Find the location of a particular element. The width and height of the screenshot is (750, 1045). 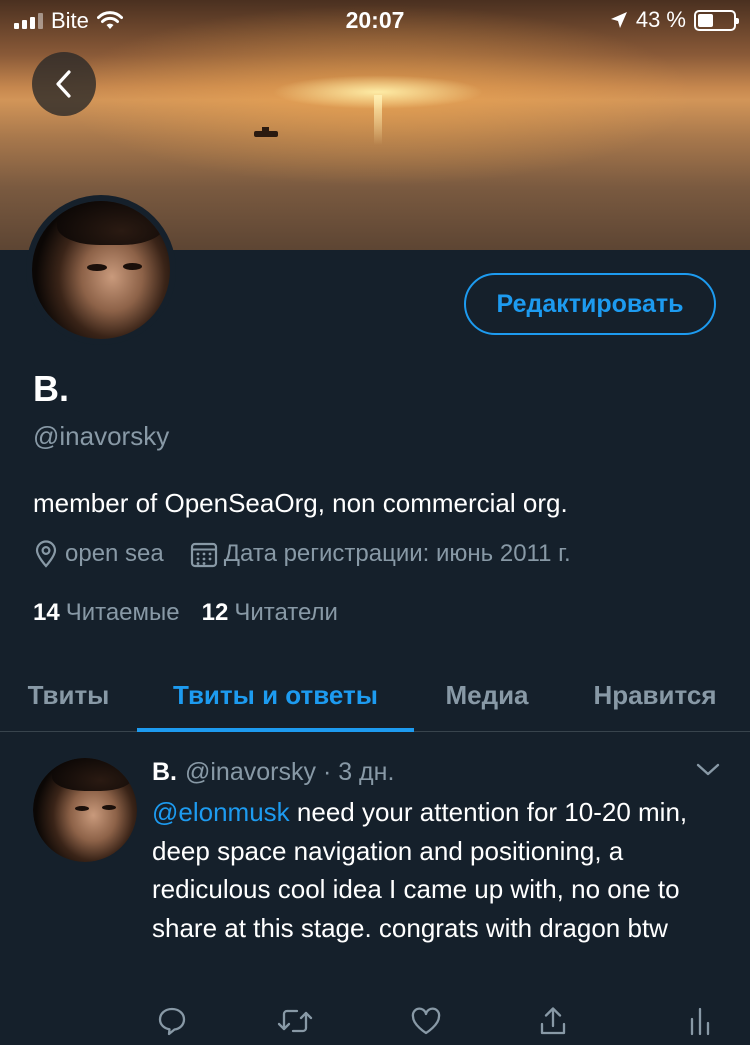

map-pin-icon is located at coordinates (46, 554).